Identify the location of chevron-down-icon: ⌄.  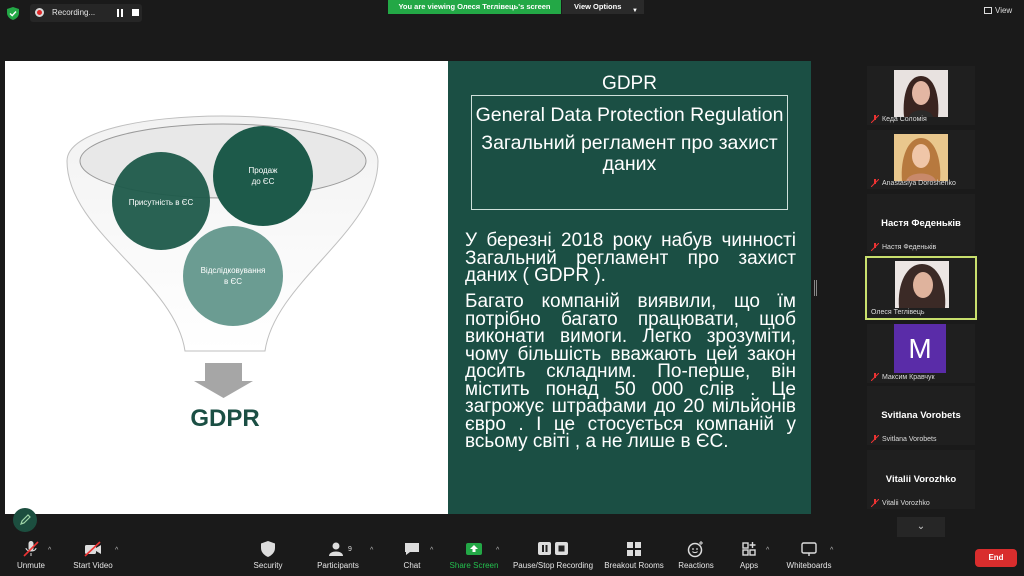
(921, 526).